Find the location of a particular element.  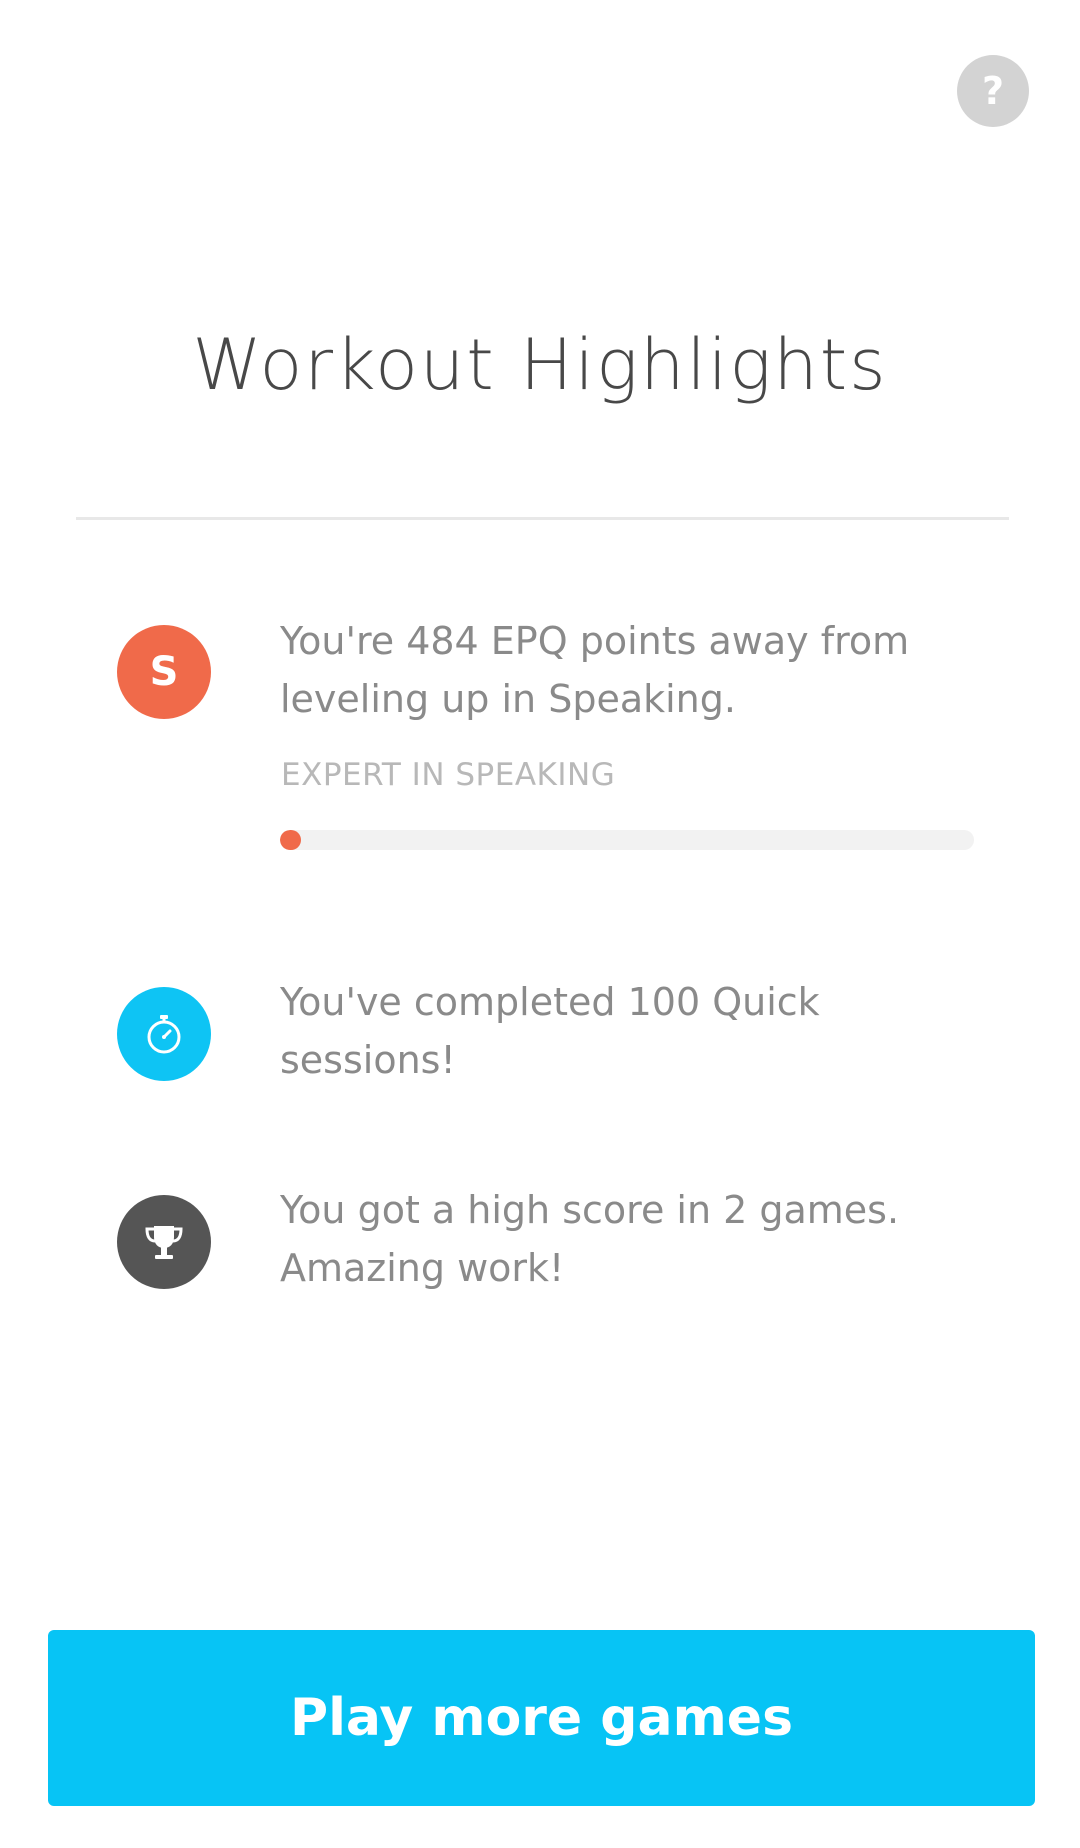

stopwatch-icon is located at coordinates (164, 1034).